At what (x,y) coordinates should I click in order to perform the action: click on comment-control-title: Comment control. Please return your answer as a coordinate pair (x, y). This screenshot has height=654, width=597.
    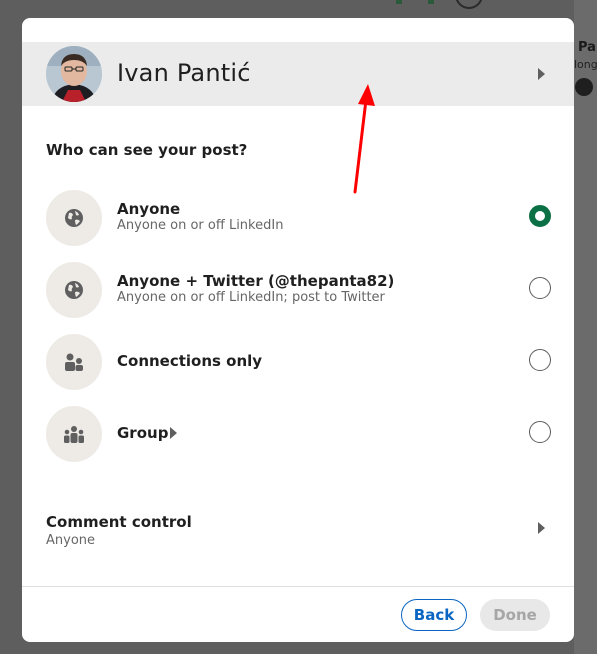
    Looking at the image, I should click on (119, 522).